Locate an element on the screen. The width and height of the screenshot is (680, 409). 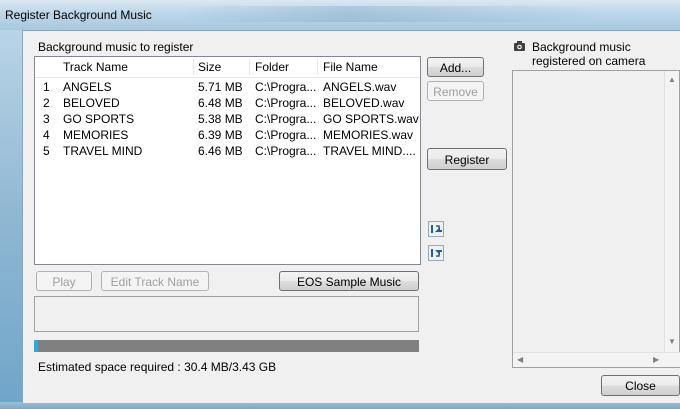
track-size: 5.38 MB is located at coordinates (220, 119).